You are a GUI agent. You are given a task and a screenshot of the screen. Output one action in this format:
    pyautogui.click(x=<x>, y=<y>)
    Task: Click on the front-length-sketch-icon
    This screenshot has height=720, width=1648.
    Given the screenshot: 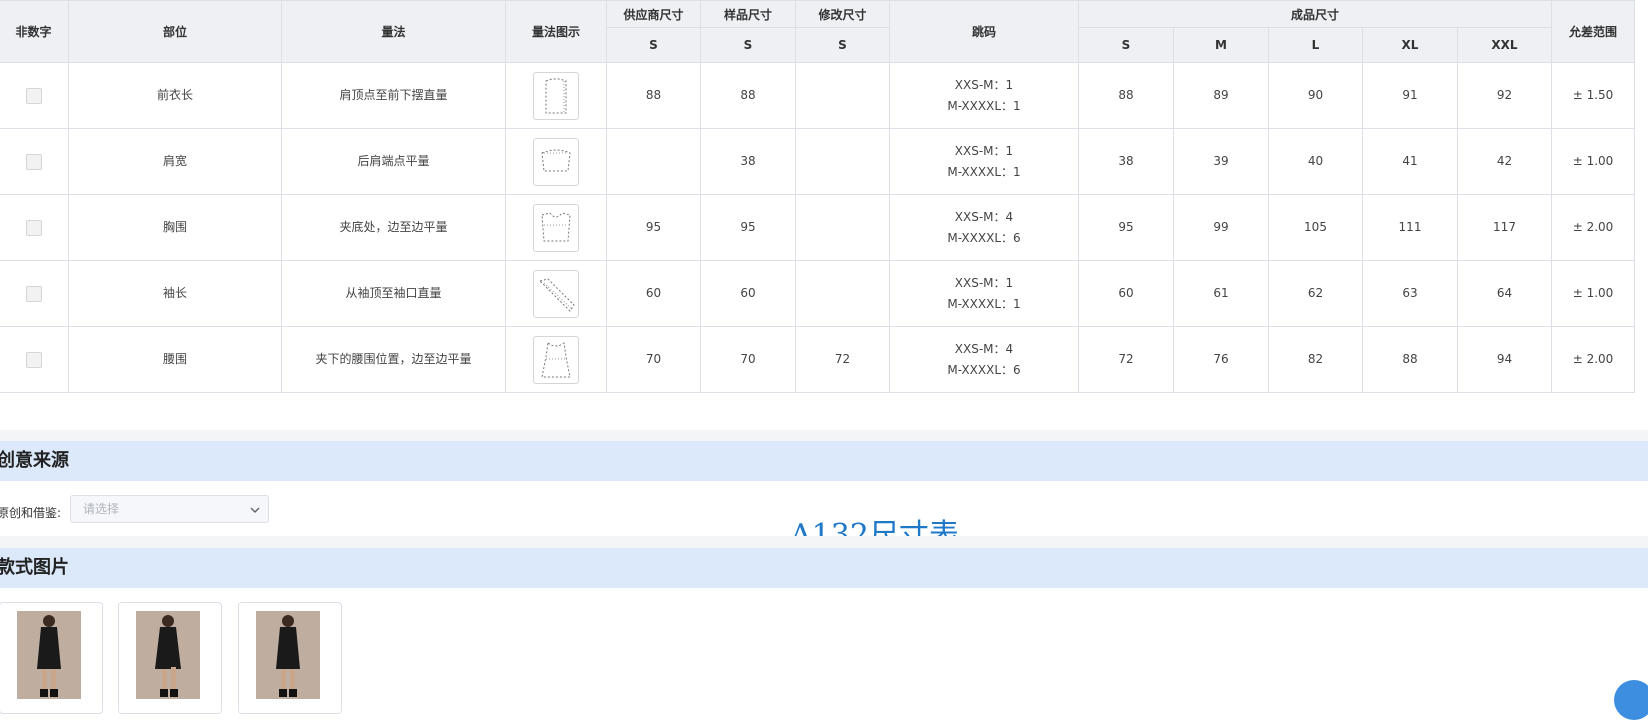 What is the action you would take?
    pyautogui.click(x=556, y=95)
    